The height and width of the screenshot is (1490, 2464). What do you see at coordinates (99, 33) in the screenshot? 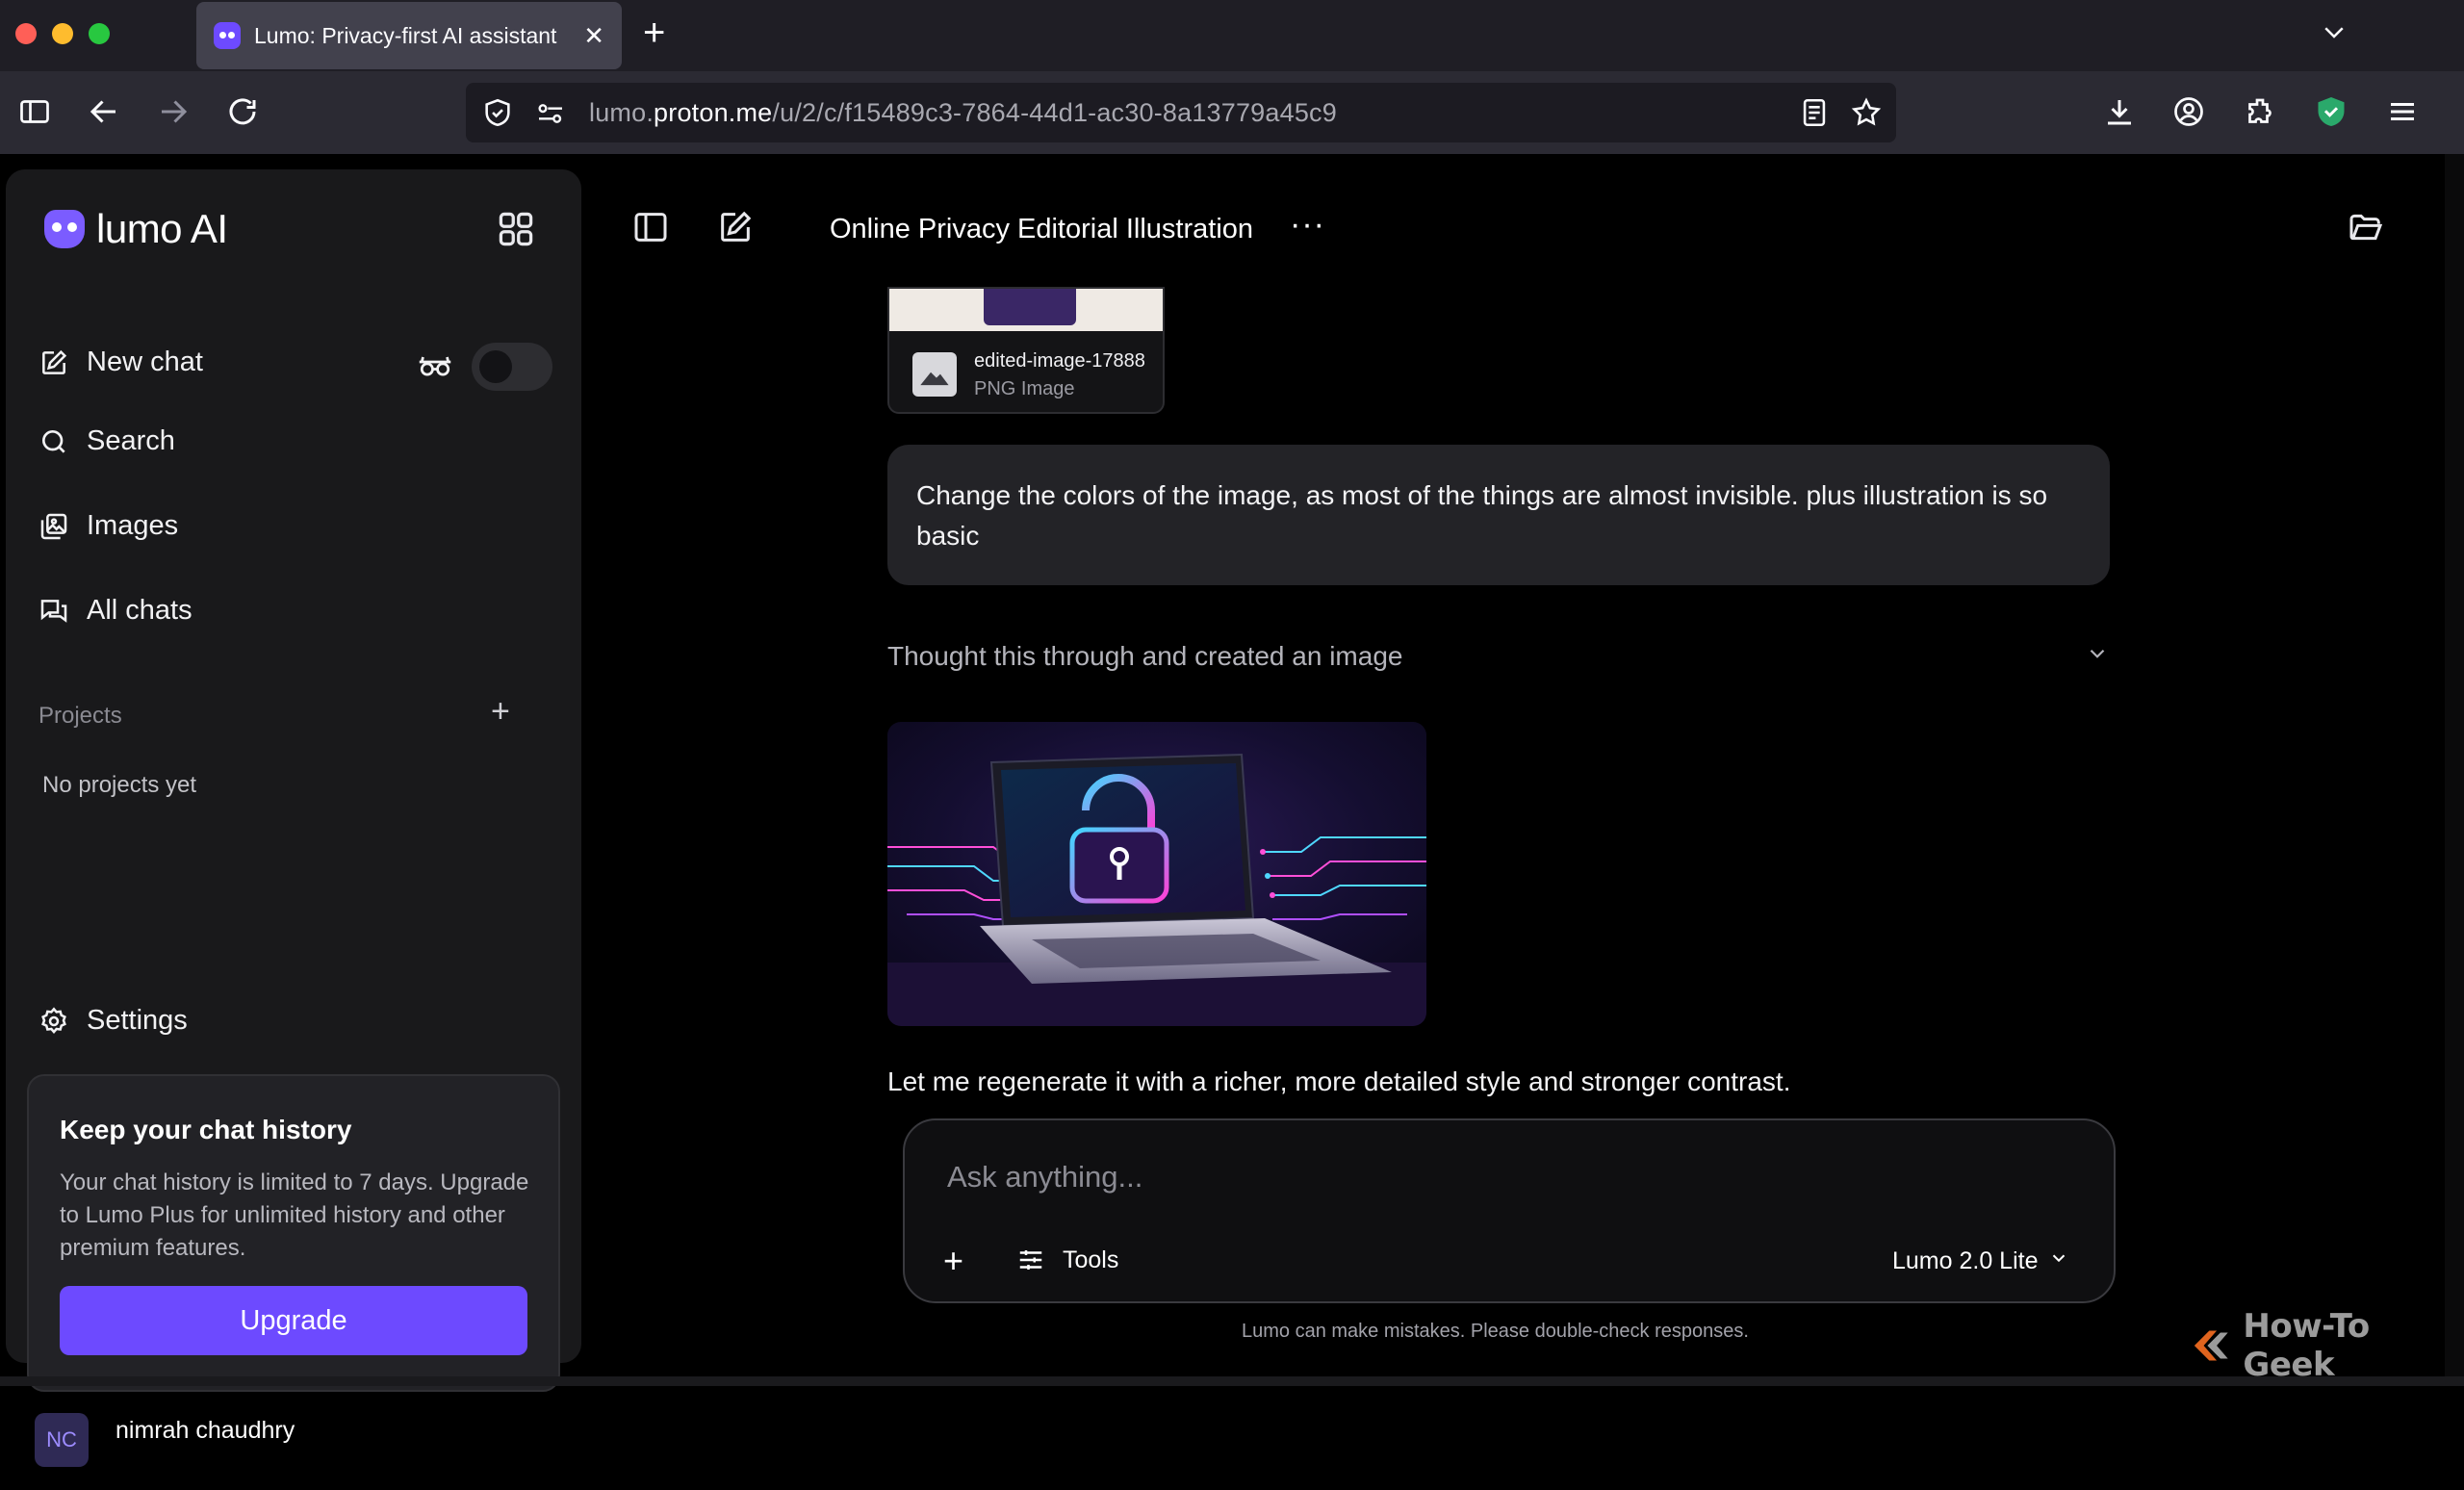
I see `zoom-window-button` at bounding box center [99, 33].